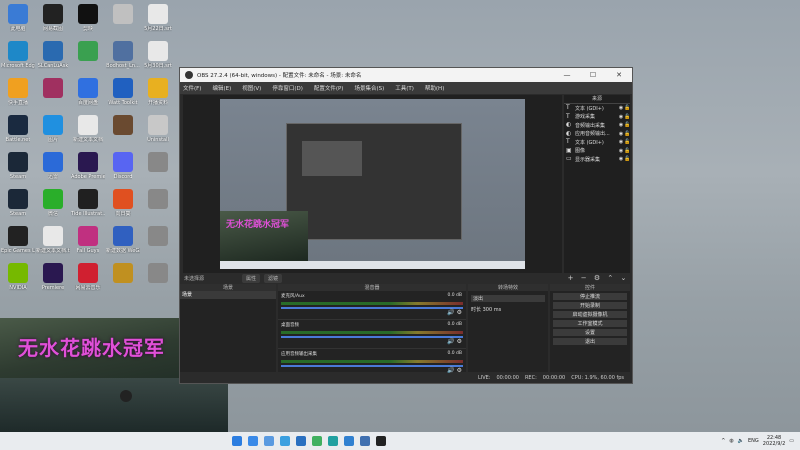 The image size is (800, 450). What do you see at coordinates (251, 88) in the screenshot?
I see `menu-item: 视图(V)` at bounding box center [251, 88].